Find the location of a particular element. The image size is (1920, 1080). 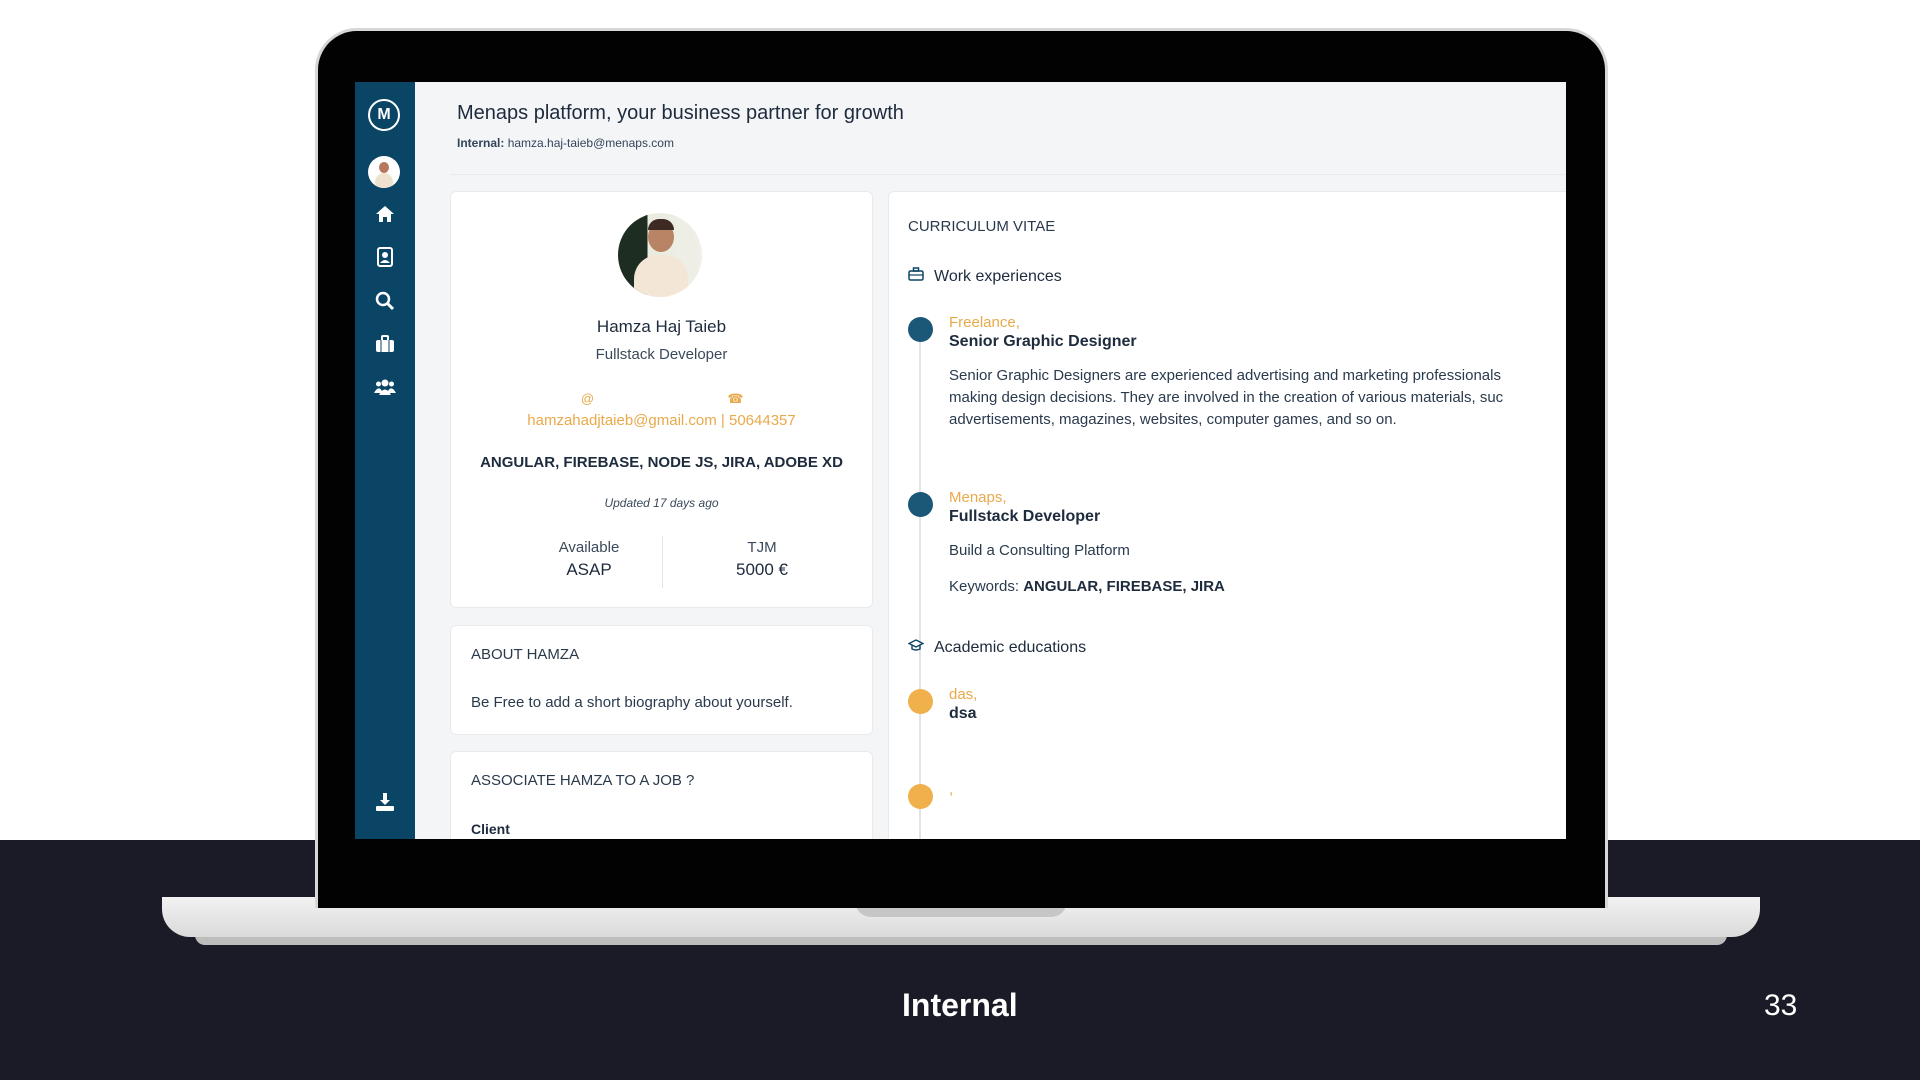

user-avatar-icon is located at coordinates (384, 172).